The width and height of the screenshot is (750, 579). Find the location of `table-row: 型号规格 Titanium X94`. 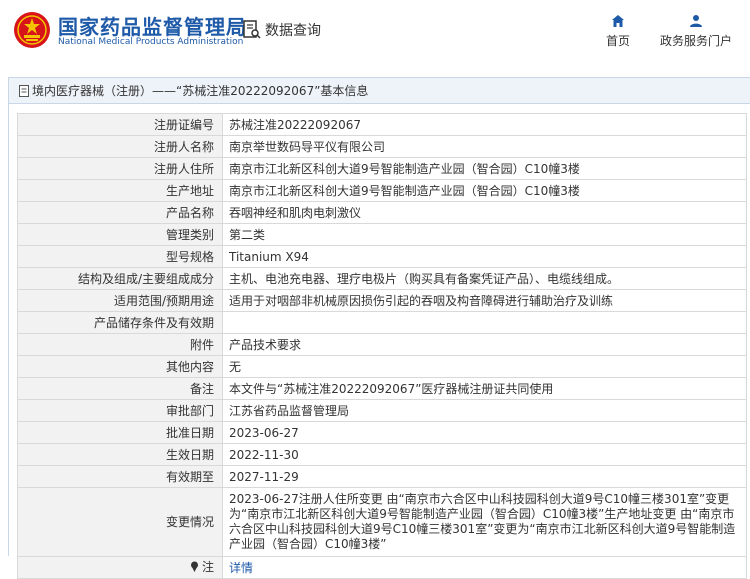

table-row: 型号规格 Titanium X94 is located at coordinates (382, 256).